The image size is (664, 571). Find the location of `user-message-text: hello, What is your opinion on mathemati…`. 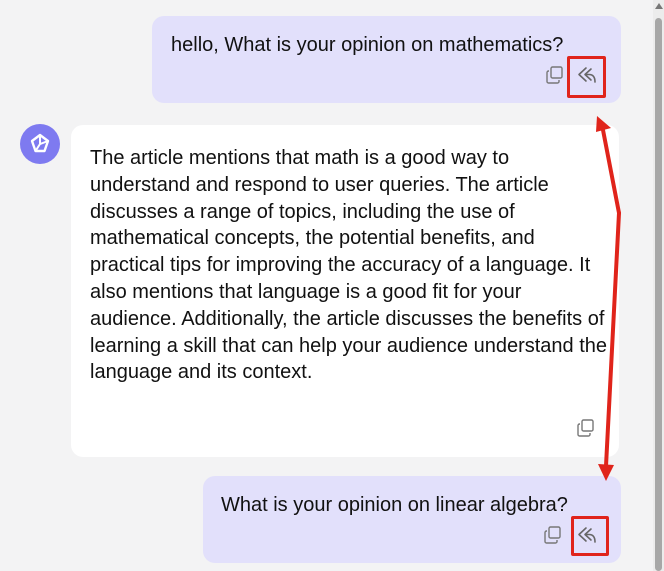

user-message-text: hello, What is your opinion on mathemati… is located at coordinates (367, 45).